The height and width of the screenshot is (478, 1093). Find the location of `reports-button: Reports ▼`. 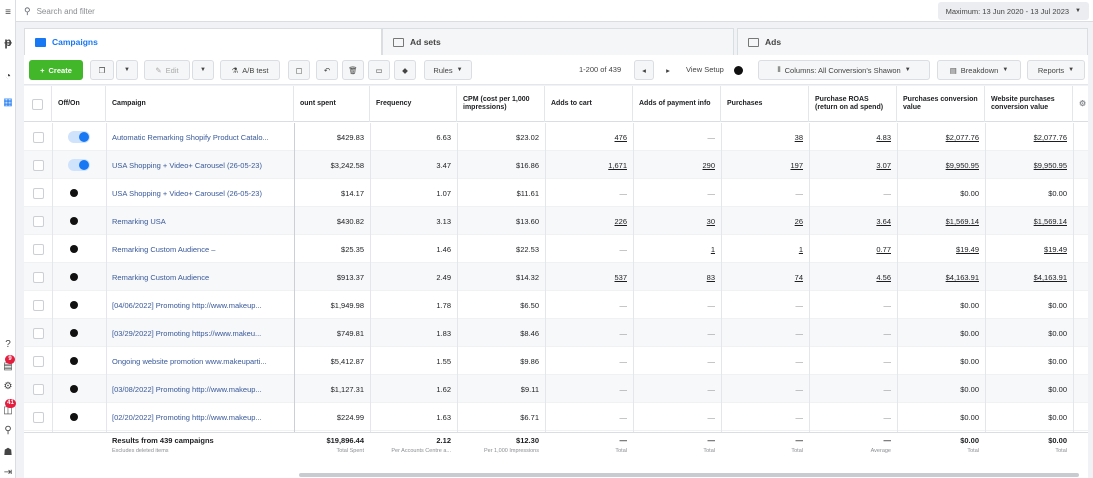

reports-button: Reports ▼ is located at coordinates (1056, 70).